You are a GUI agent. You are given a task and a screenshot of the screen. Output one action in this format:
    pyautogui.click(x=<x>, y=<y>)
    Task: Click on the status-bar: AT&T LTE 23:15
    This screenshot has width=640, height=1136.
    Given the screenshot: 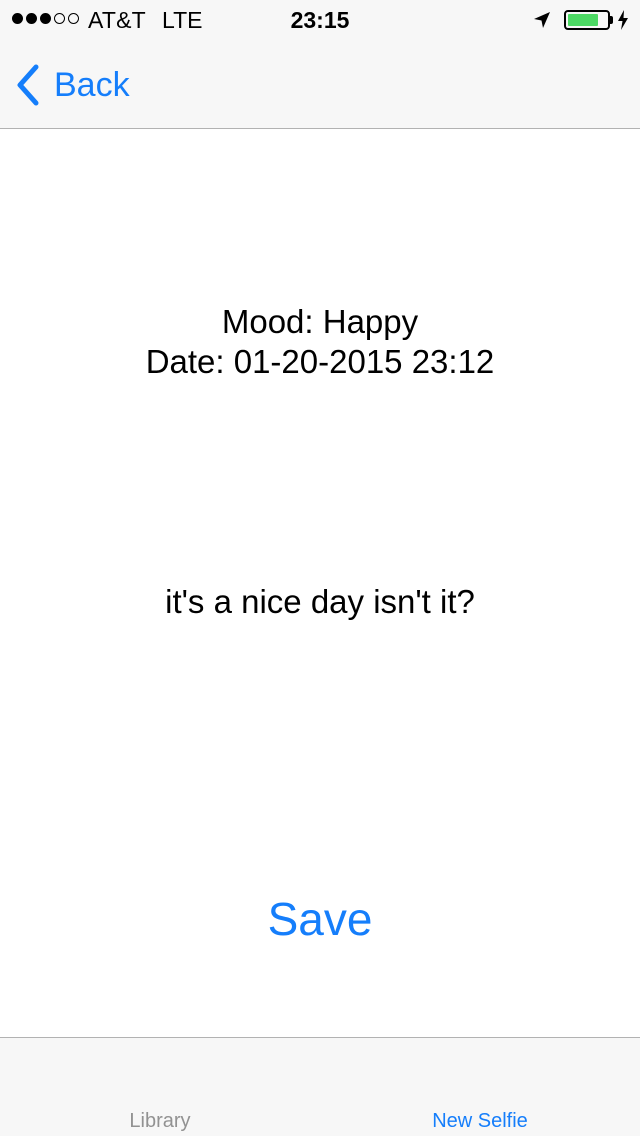 What is the action you would take?
    pyautogui.click(x=320, y=20)
    